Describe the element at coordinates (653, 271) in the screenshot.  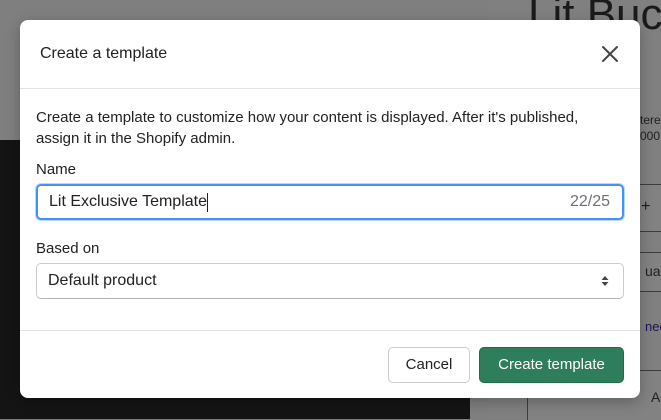
I see `partial-label: ua` at that location.